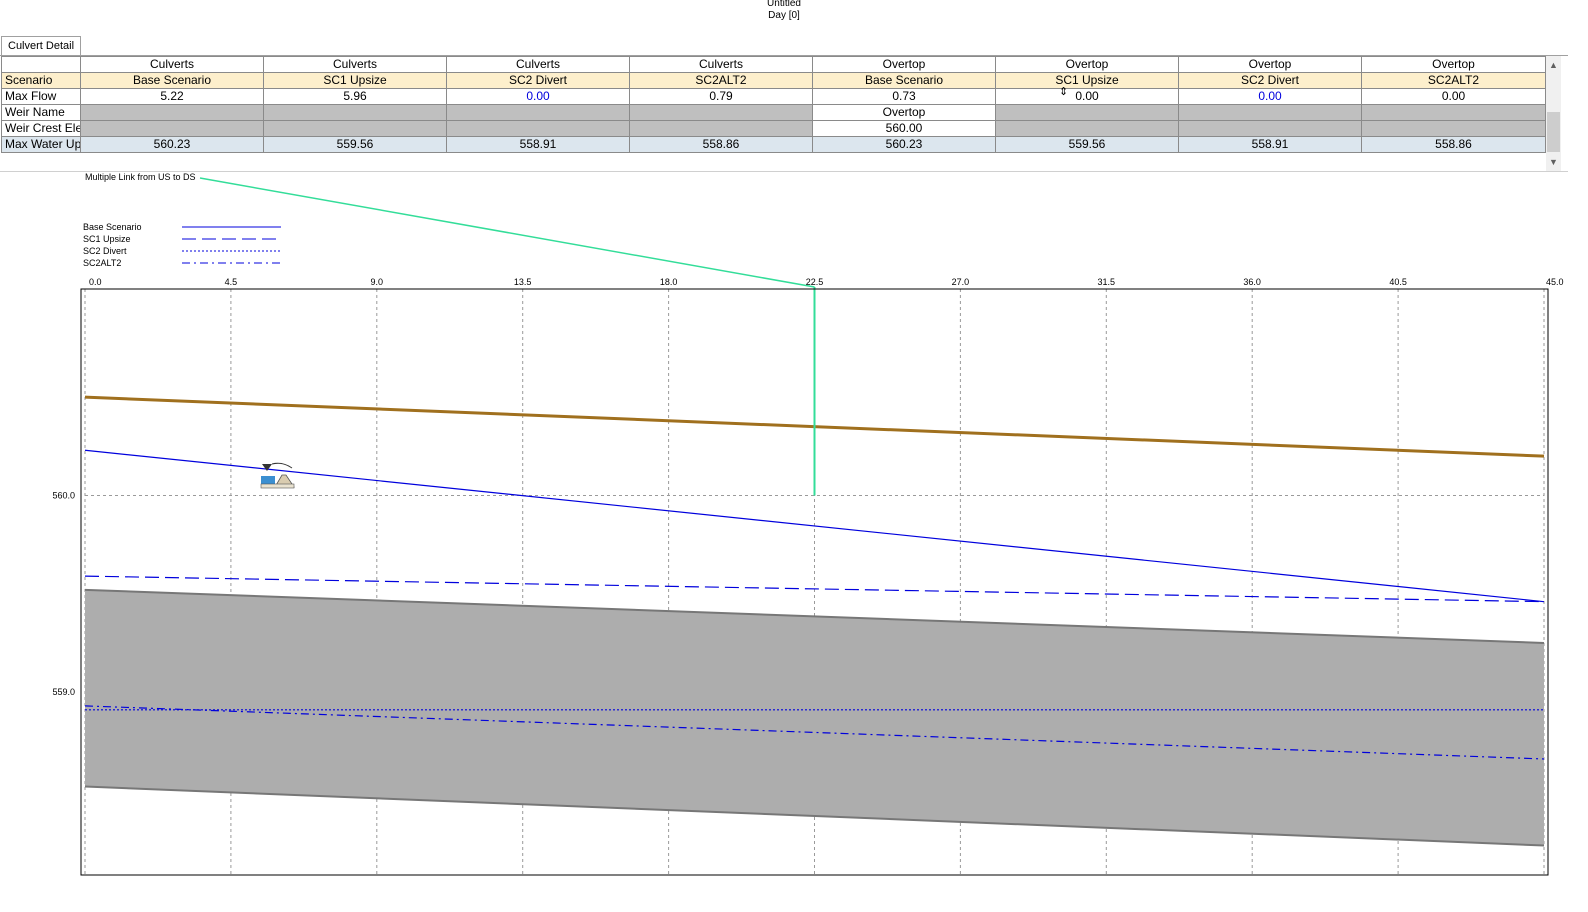 This screenshot has width=1588, height=912. I want to click on water-surface-icon, so click(277, 475).